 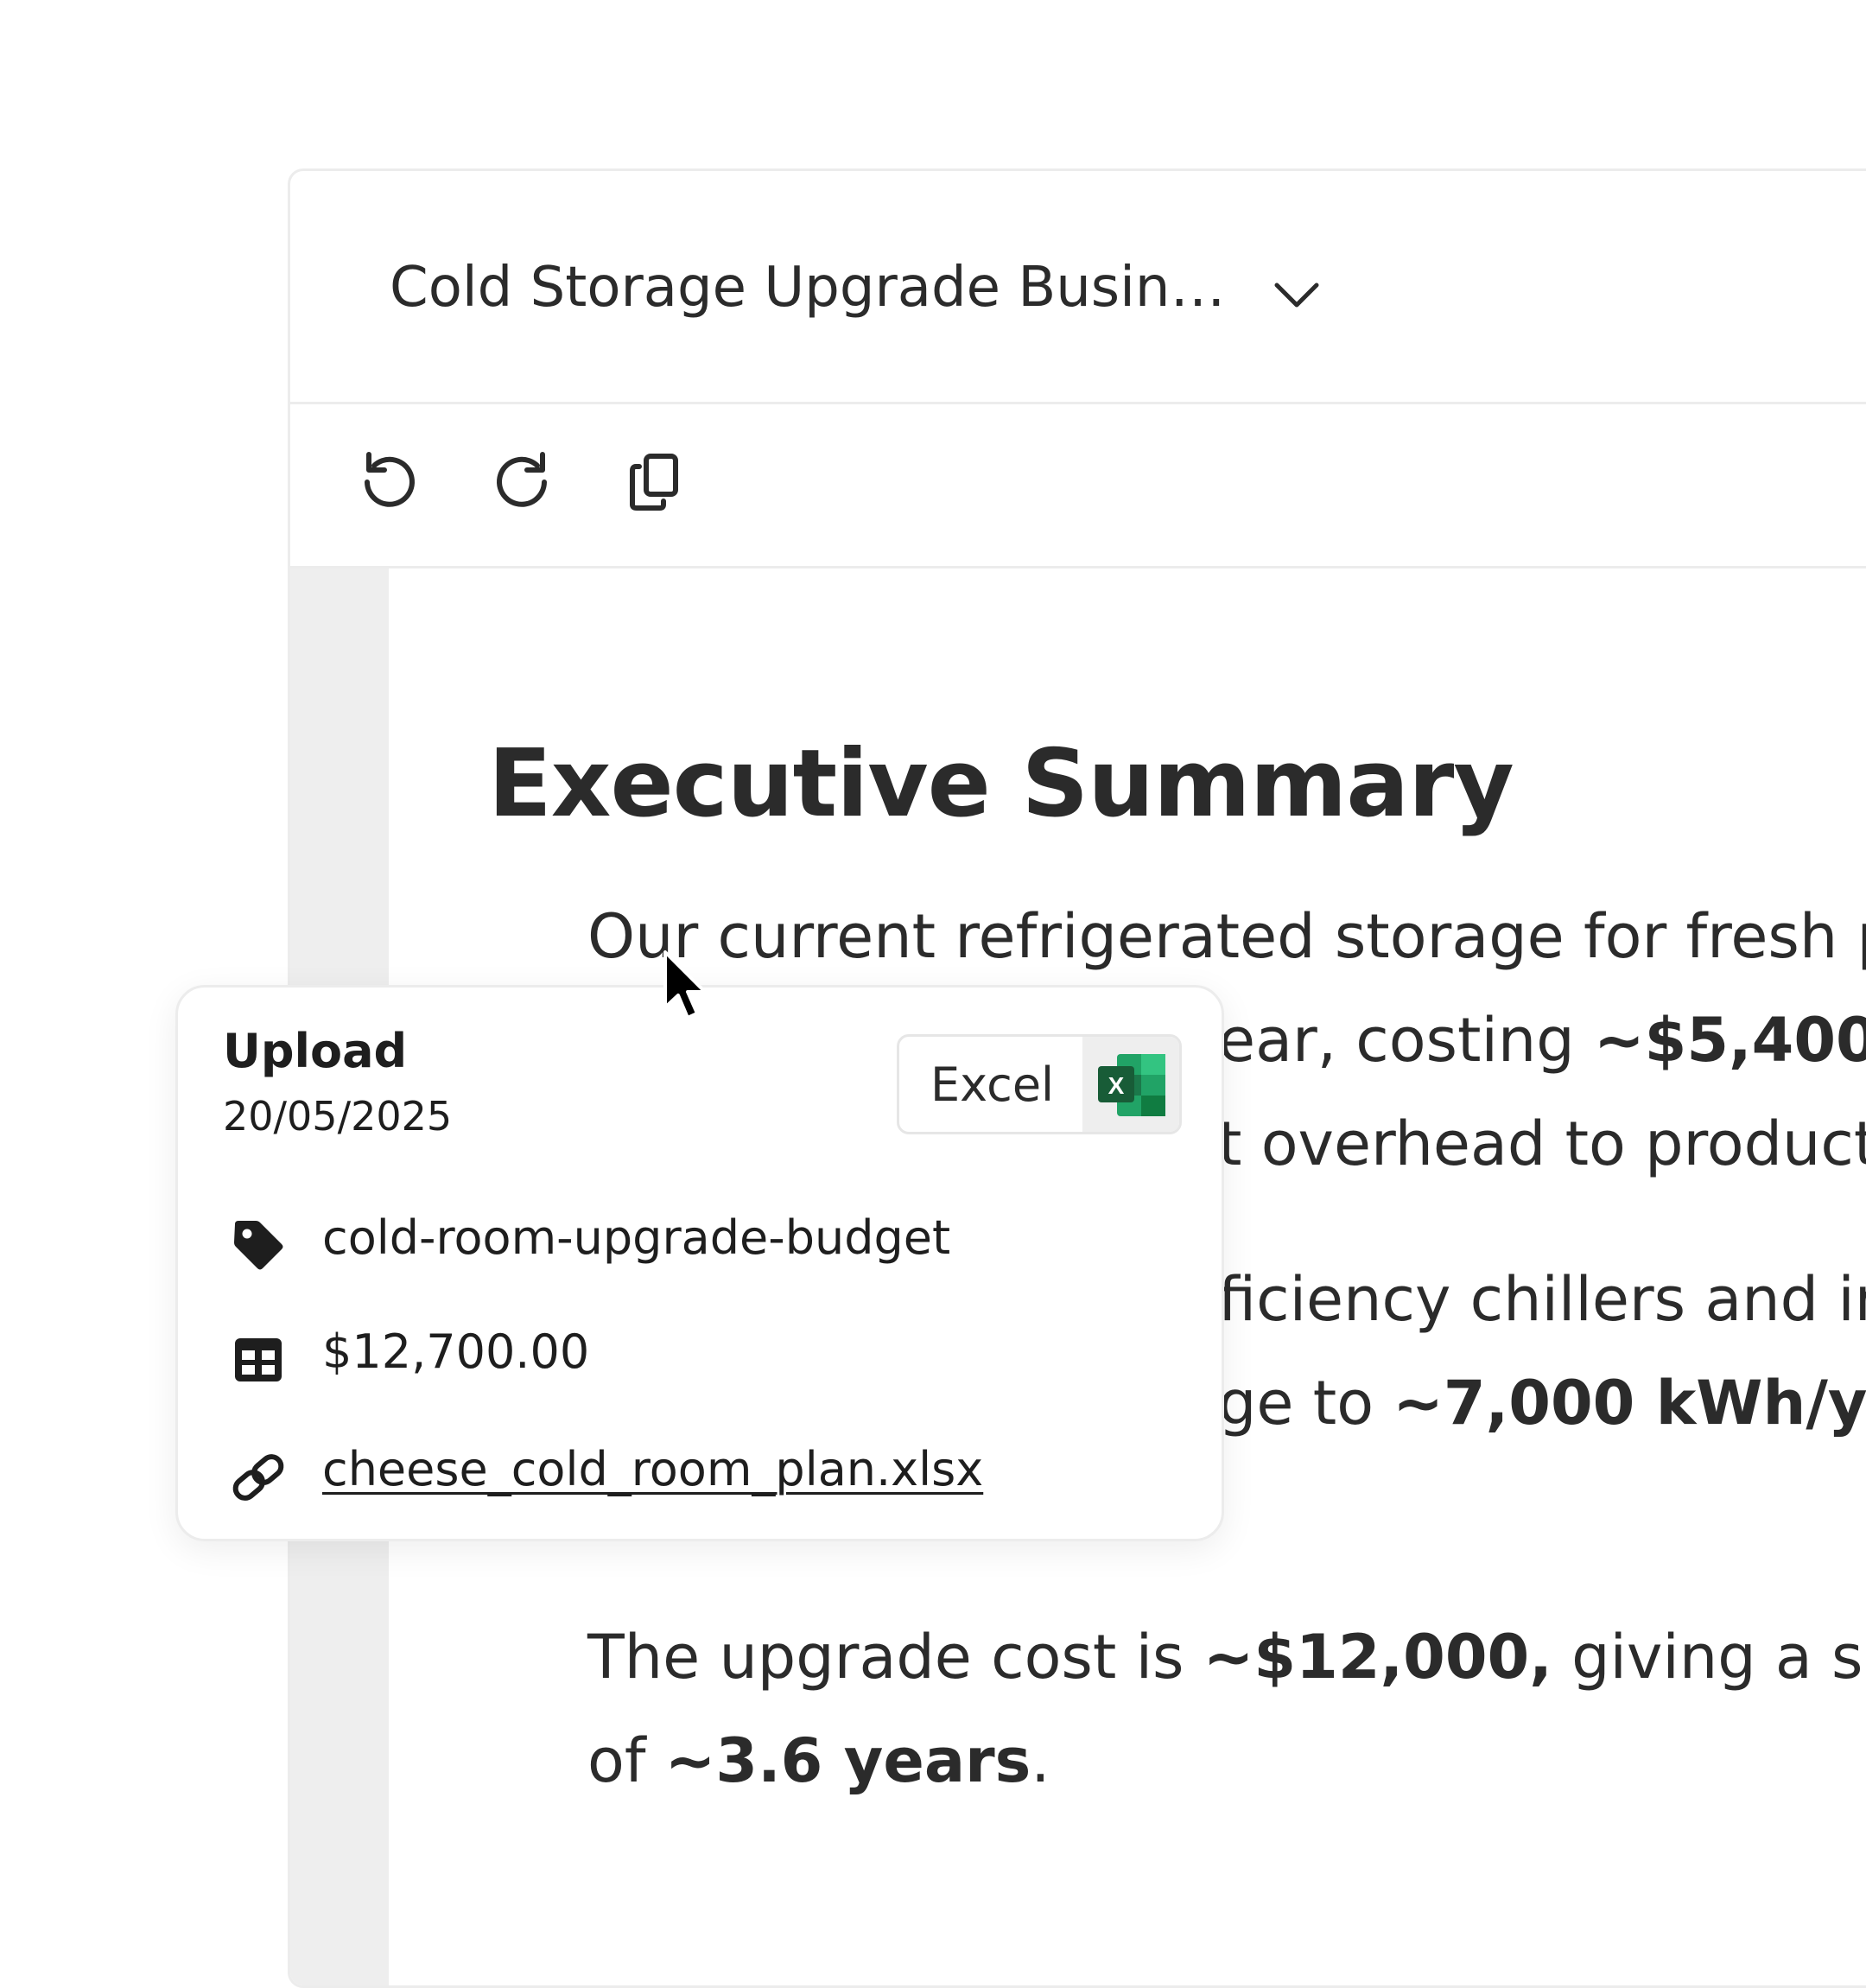 I want to click on upload-title: Upload, so click(x=315, y=1051).